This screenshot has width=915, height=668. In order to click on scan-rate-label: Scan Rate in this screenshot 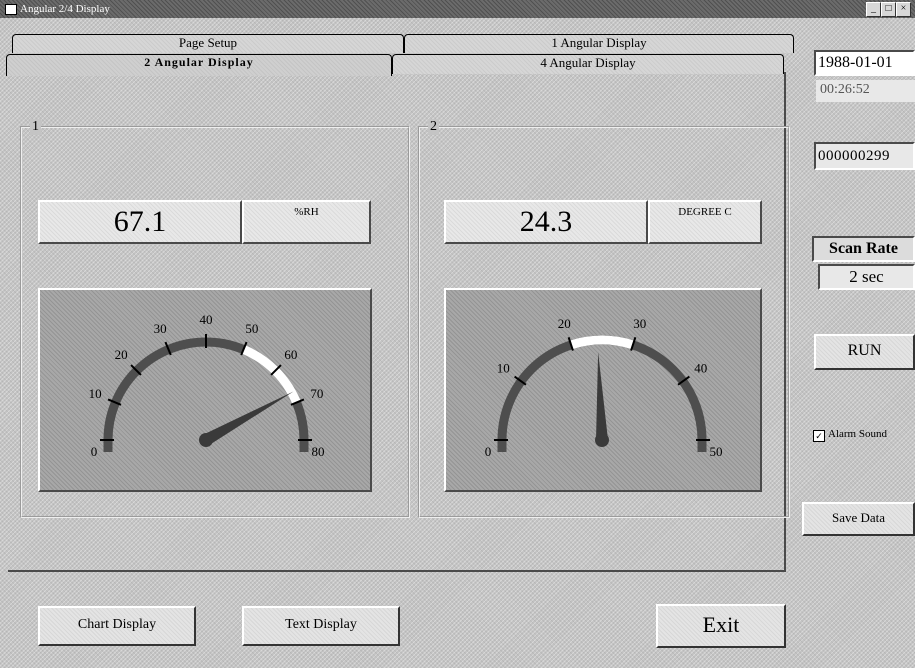, I will do `click(863, 249)`.